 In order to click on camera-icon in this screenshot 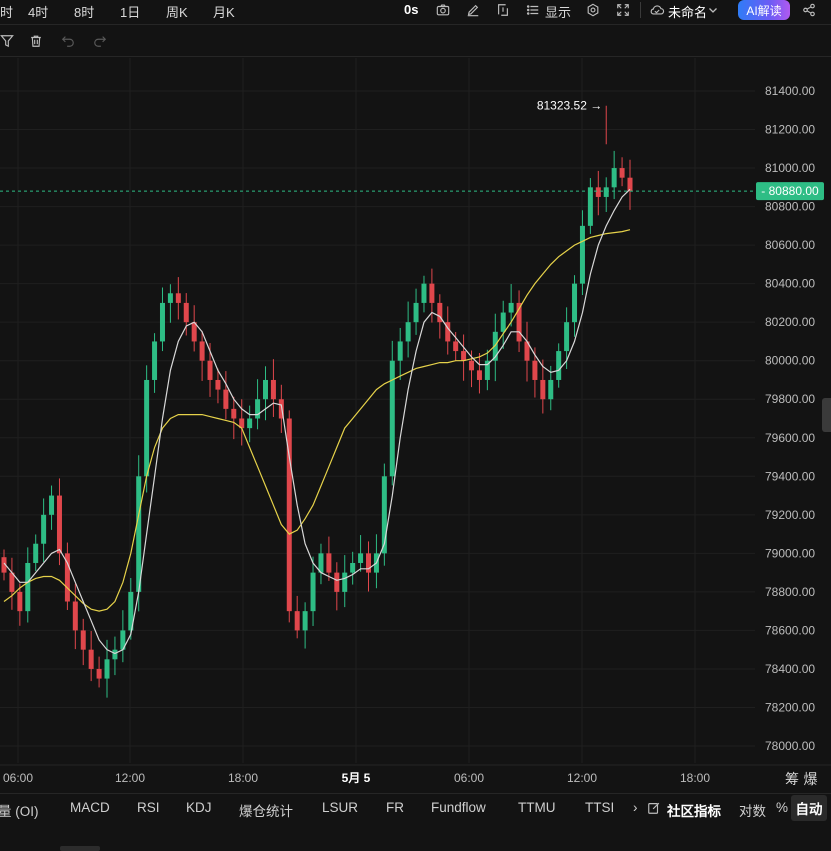, I will do `click(443, 10)`.